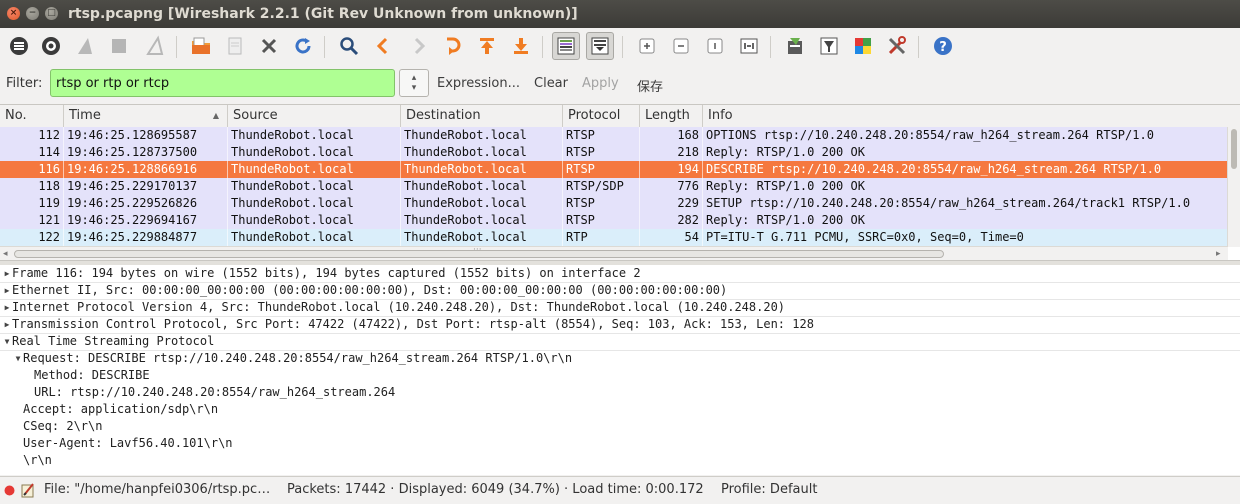 The width and height of the screenshot is (1240, 504). Describe the element at coordinates (650, 85) in the screenshot. I see `save-filter-button: 保存` at that location.